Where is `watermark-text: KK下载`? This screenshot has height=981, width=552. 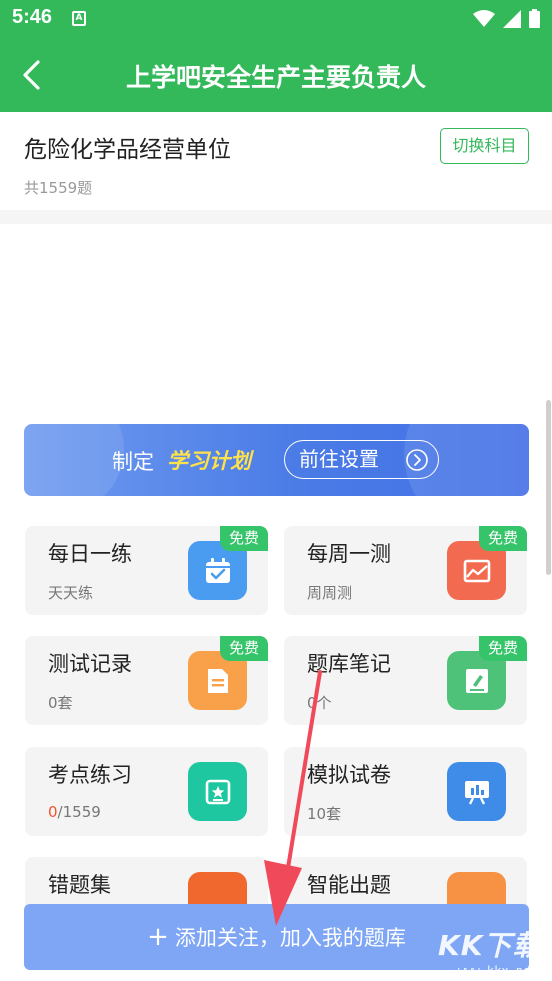 watermark-text: KK下载 is located at coordinates (490, 945).